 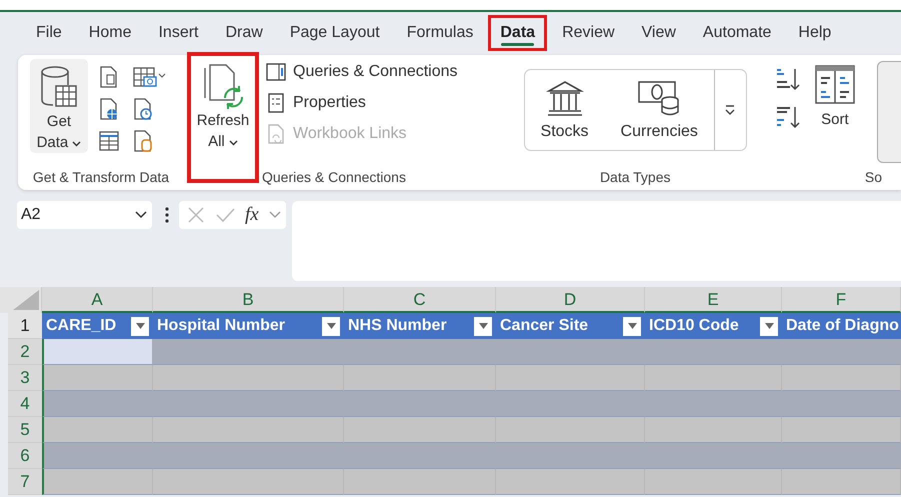 What do you see at coordinates (97, 326) in the screenshot?
I see `table-header-cell: CARE_ID` at bounding box center [97, 326].